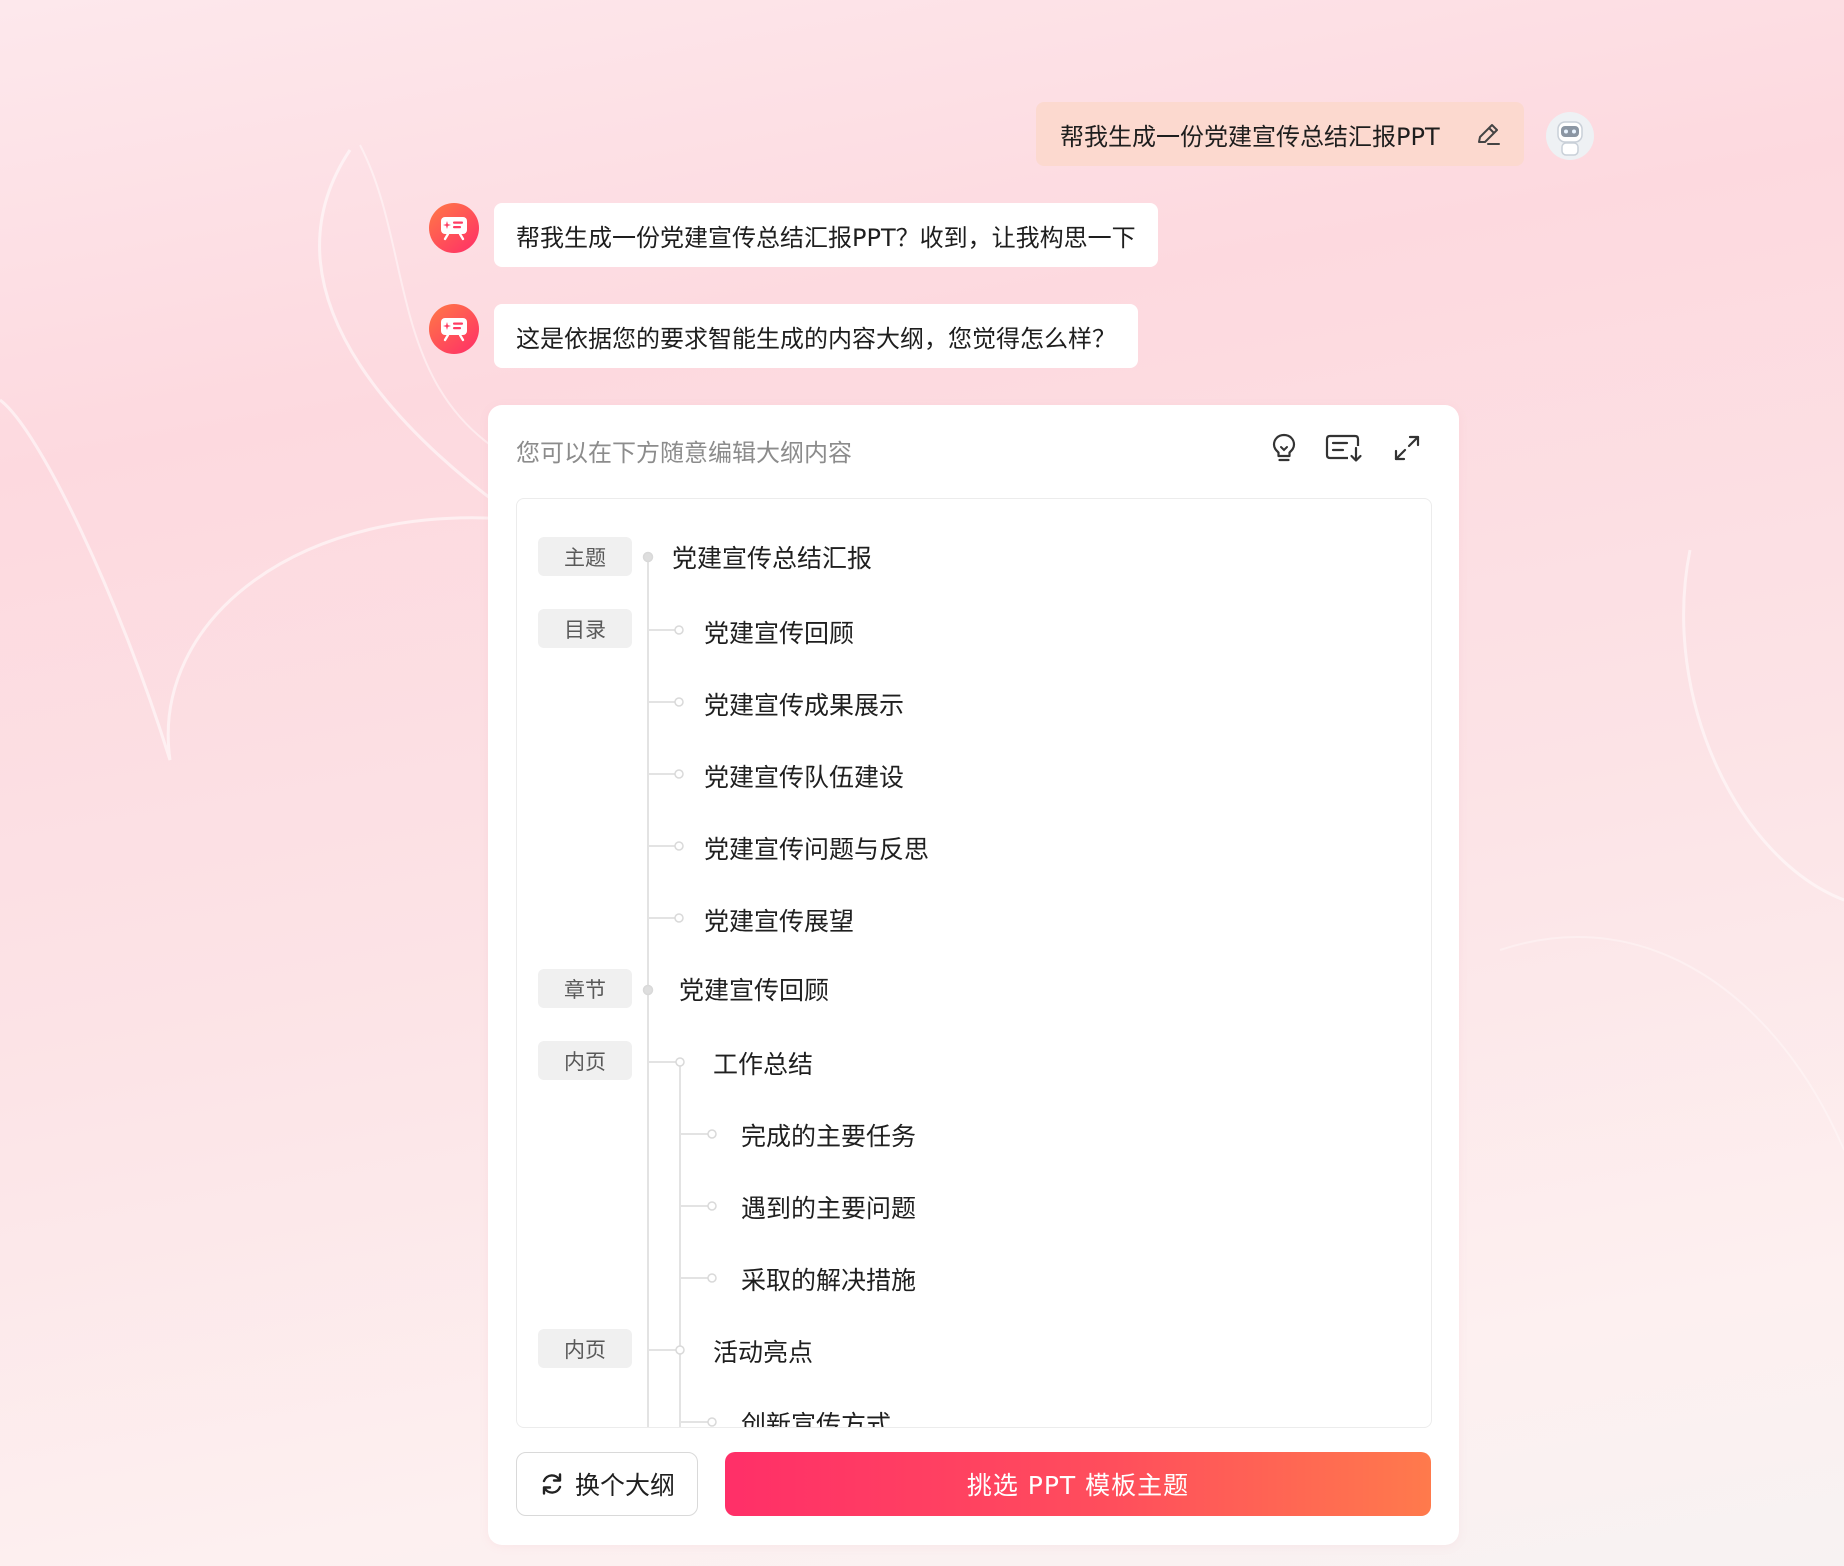 Image resolution: width=1844 pixels, height=1566 pixels. Describe the element at coordinates (763, 1063) in the screenshot. I see `page-title: 工作总结` at that location.